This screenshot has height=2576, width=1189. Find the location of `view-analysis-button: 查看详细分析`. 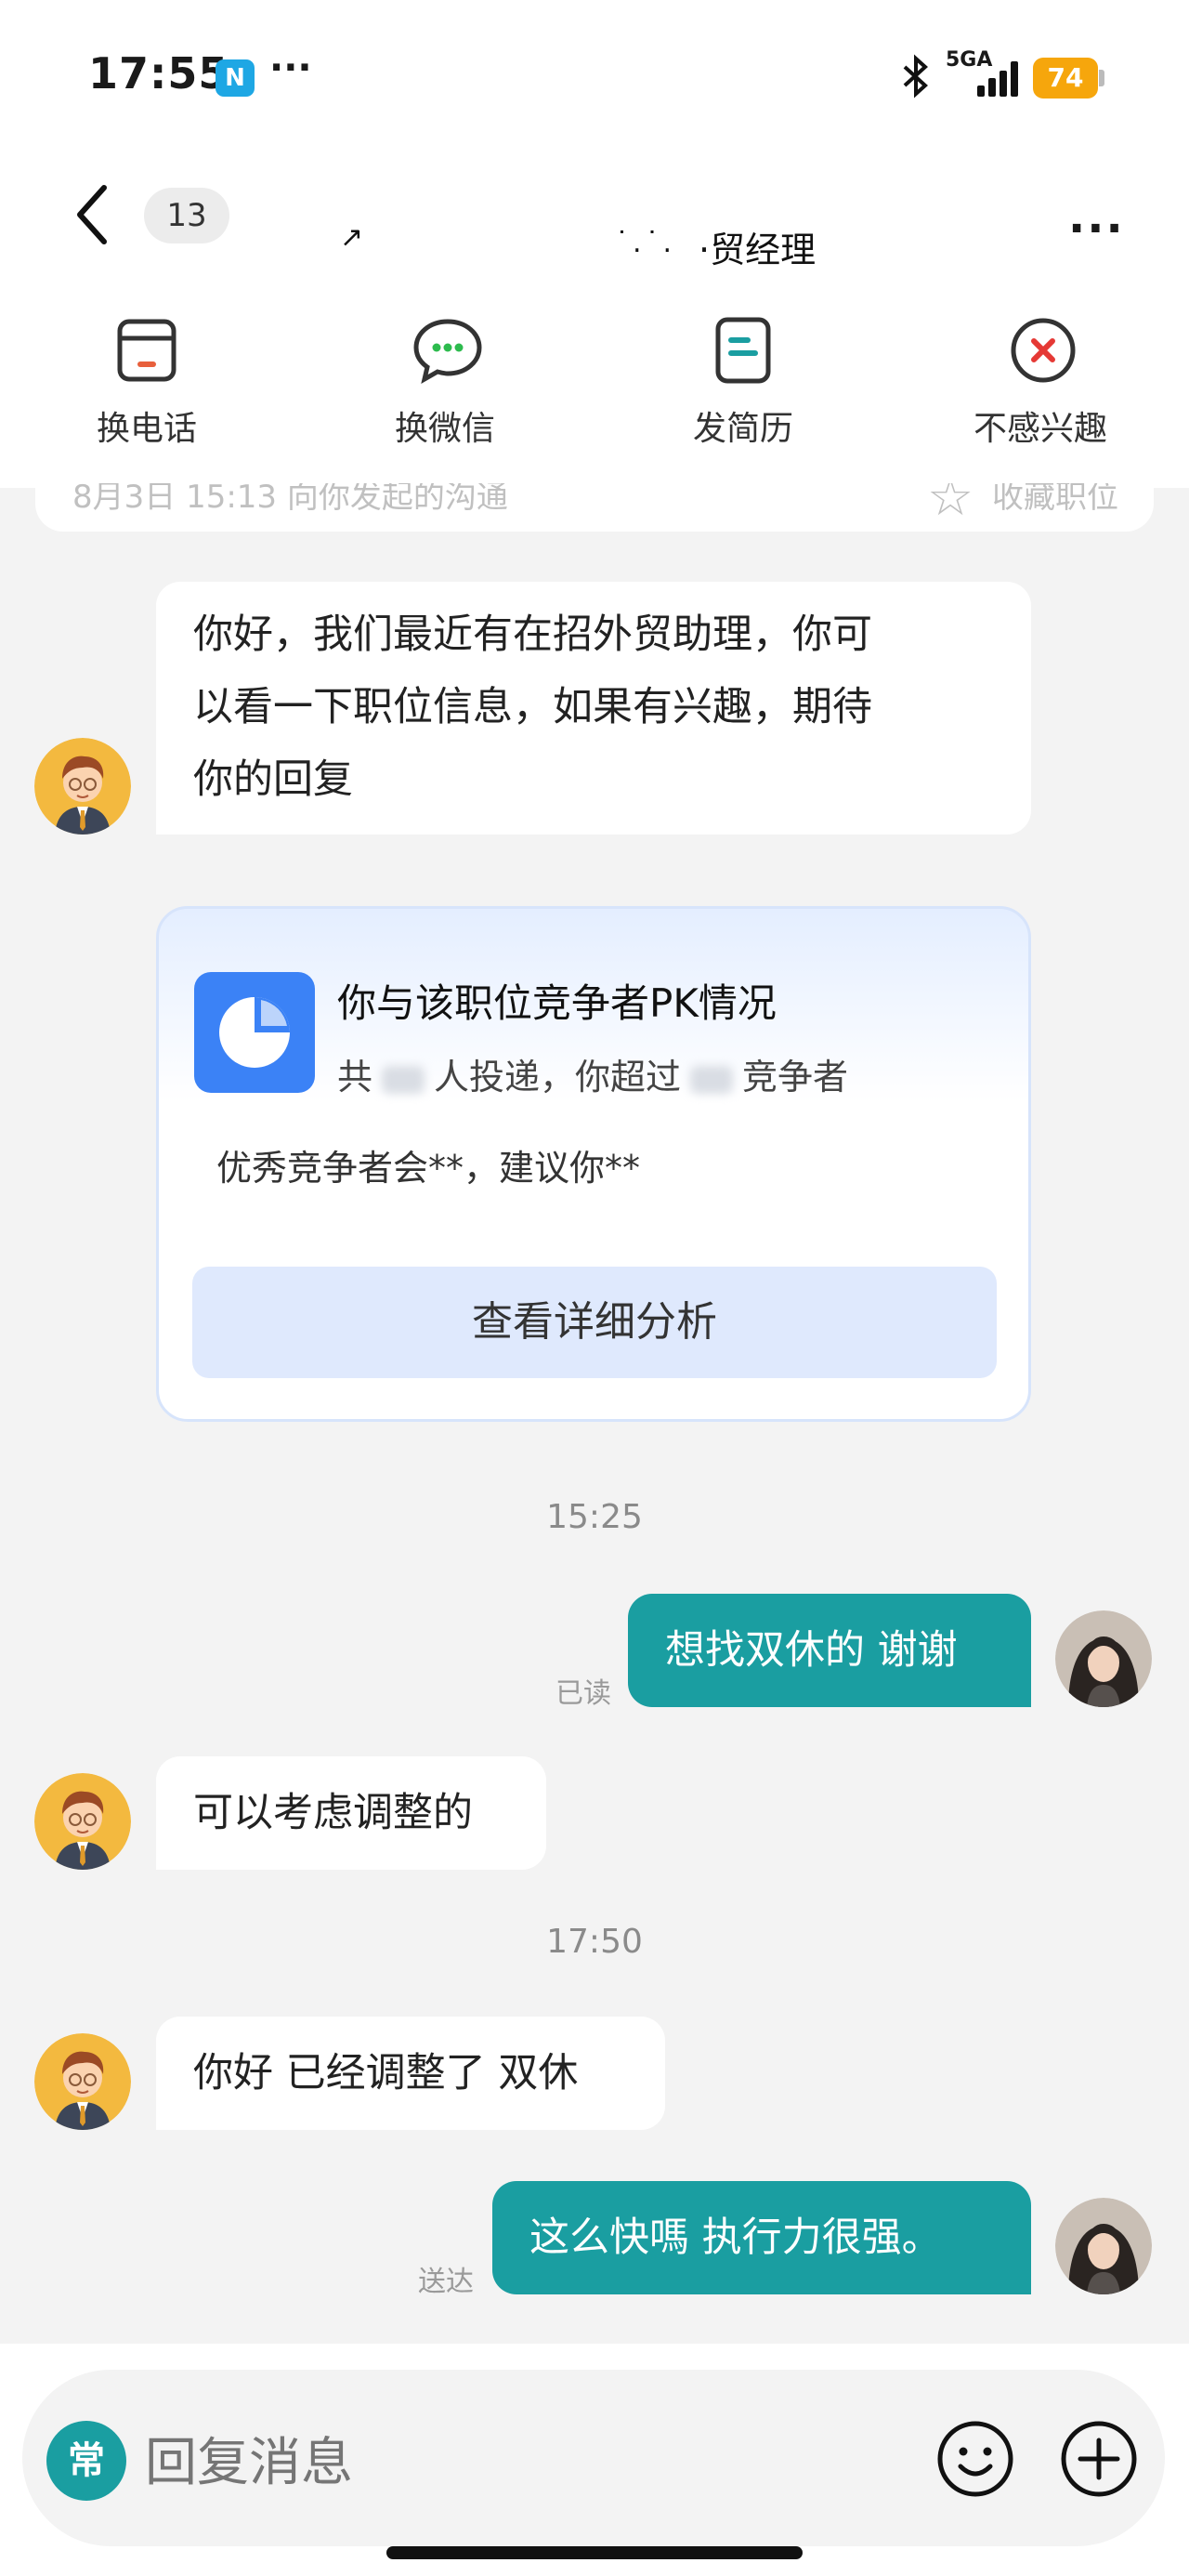

view-analysis-button: 查看详细分析 is located at coordinates (594, 1322).